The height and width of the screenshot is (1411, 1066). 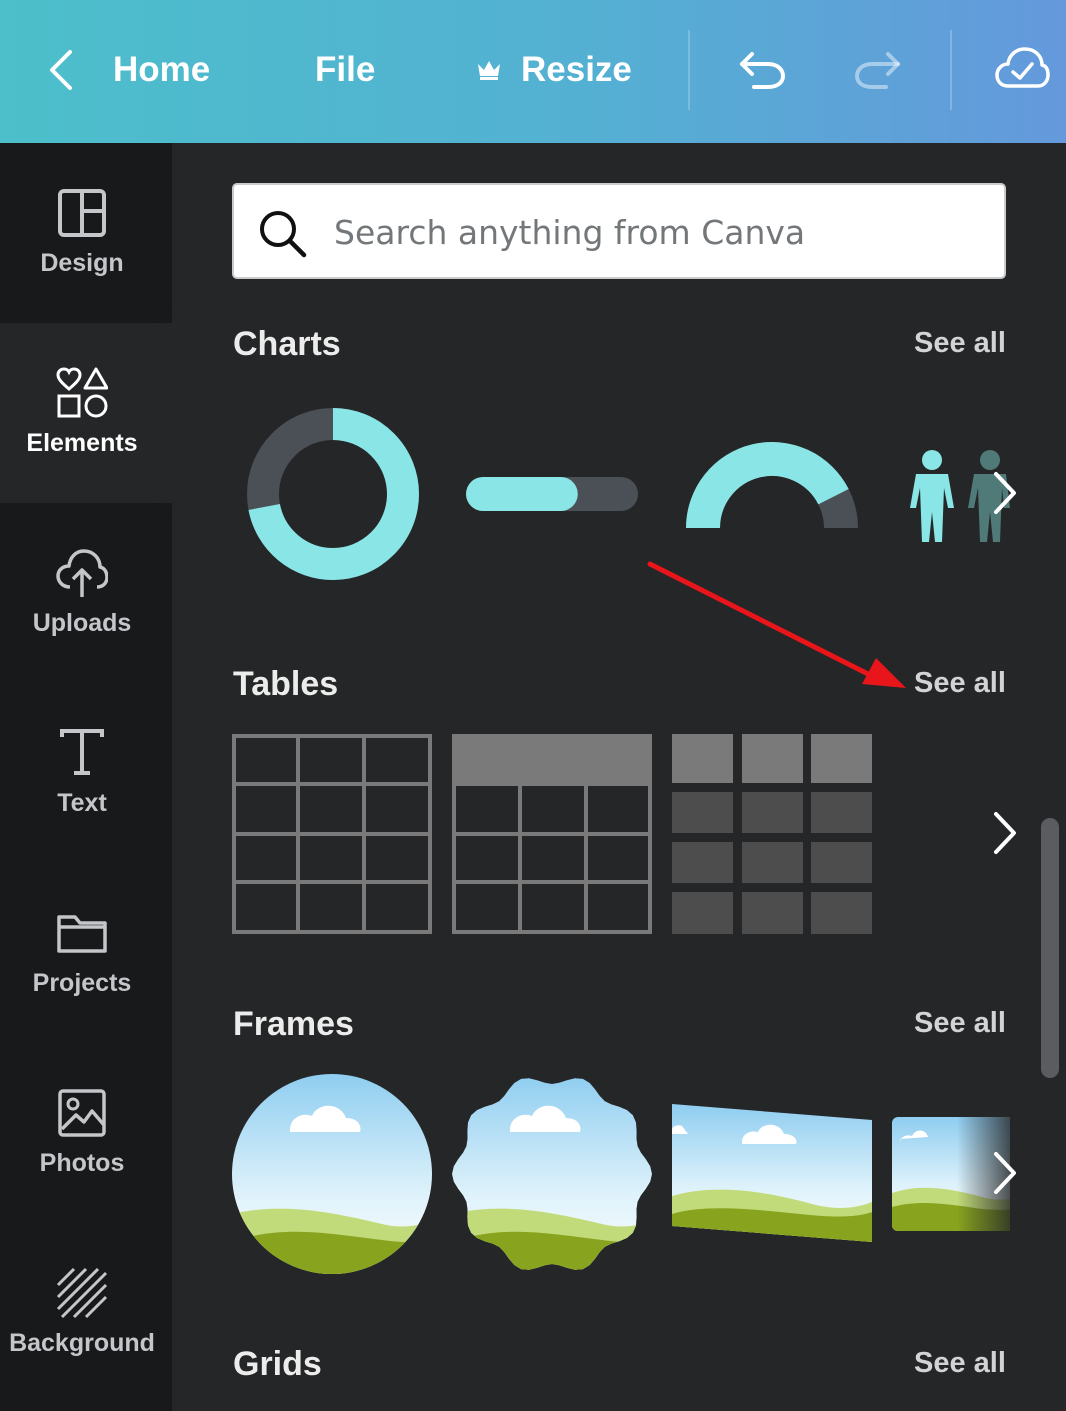 What do you see at coordinates (82, 263) in the screenshot?
I see `sidebar-item-label: Design` at bounding box center [82, 263].